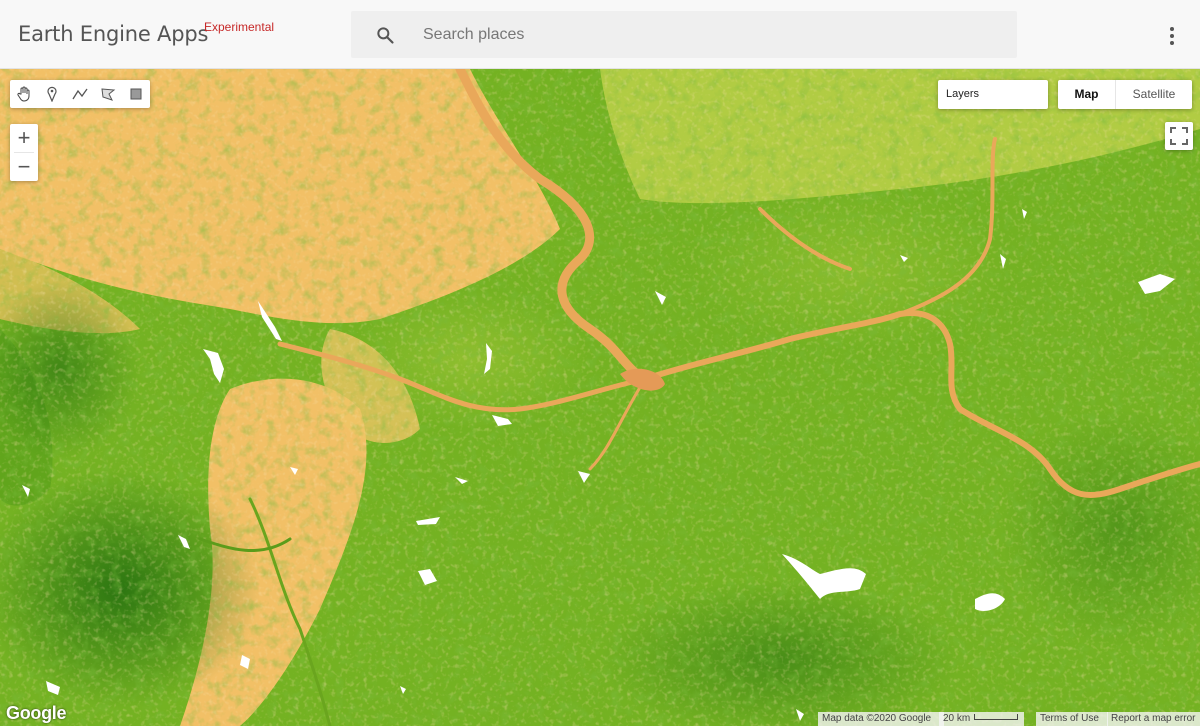  What do you see at coordinates (1172, 36) in the screenshot?
I see `more-vert-icon` at bounding box center [1172, 36].